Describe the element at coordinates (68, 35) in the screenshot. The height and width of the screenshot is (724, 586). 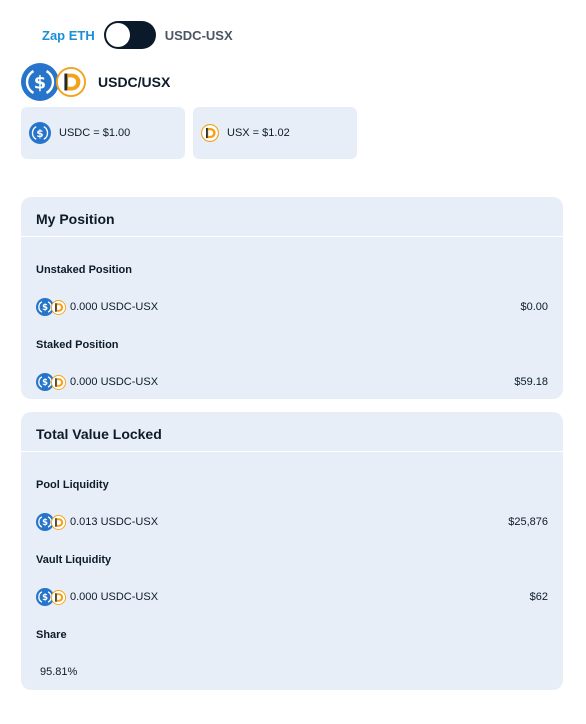
I see `zap-eth-label: Zap ETH` at that location.